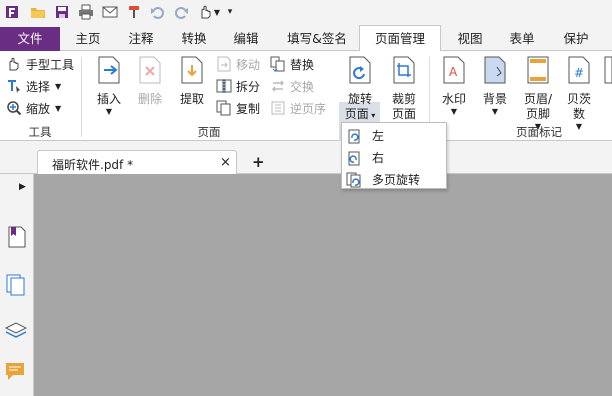 The height and width of the screenshot is (396, 612). What do you see at coordinates (194, 40) in the screenshot?
I see `tab-convert: 转换` at bounding box center [194, 40].